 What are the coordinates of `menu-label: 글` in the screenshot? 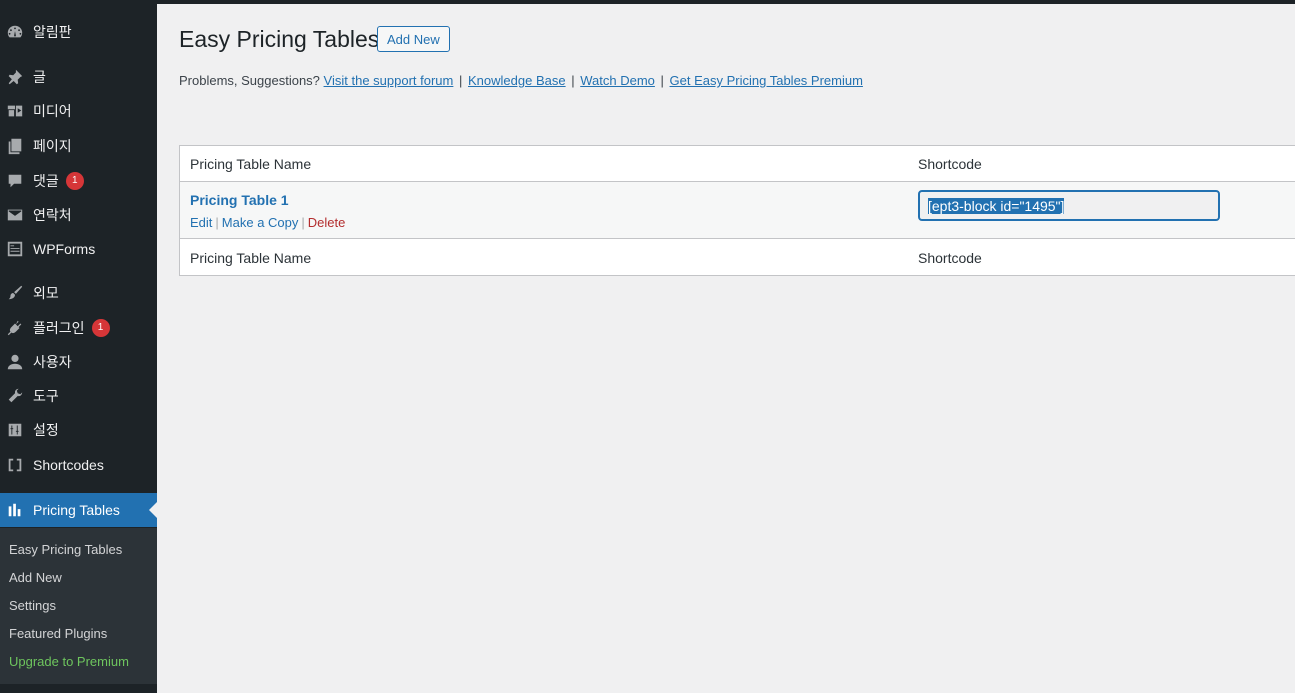 It's located at (39, 77).